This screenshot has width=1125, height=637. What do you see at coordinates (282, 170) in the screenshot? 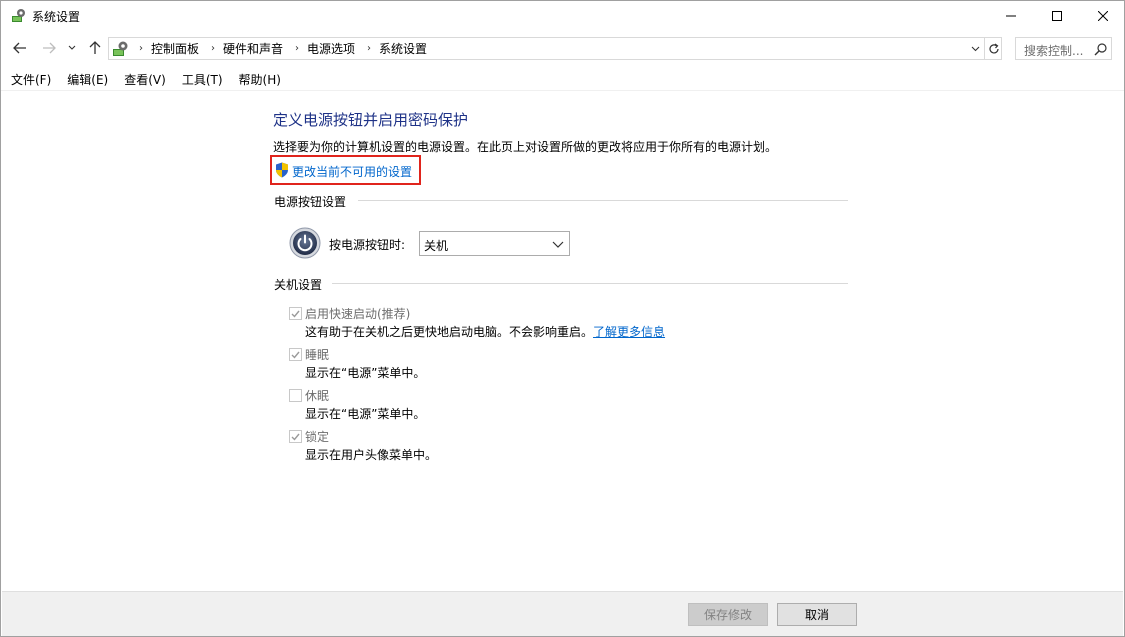
I see `uac-shield-icon` at bounding box center [282, 170].